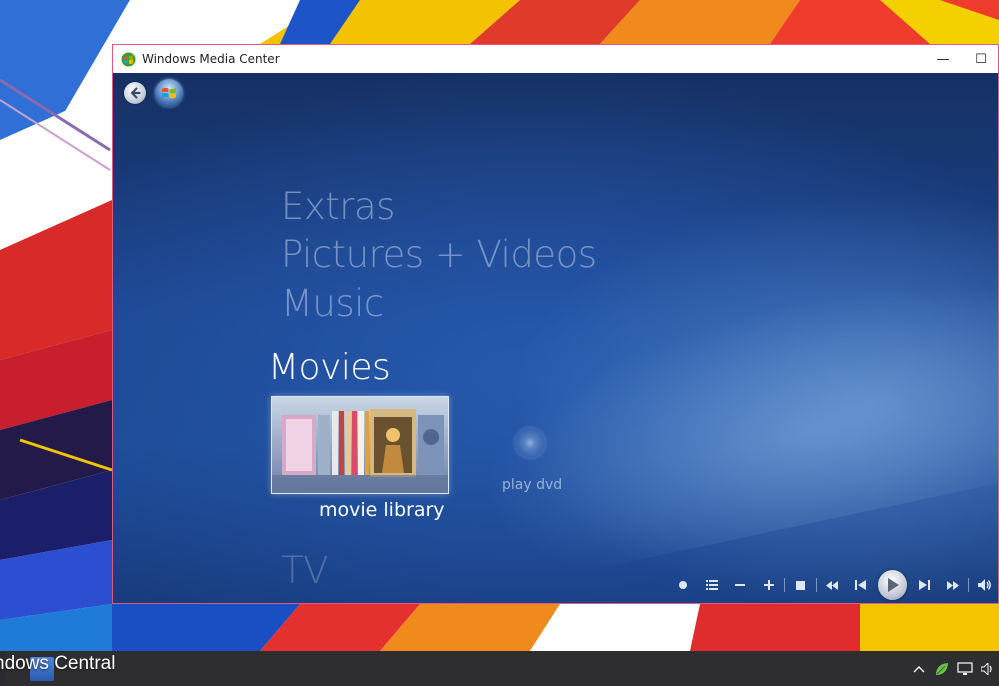  What do you see at coordinates (965, 669) in the screenshot?
I see `network-icon` at bounding box center [965, 669].